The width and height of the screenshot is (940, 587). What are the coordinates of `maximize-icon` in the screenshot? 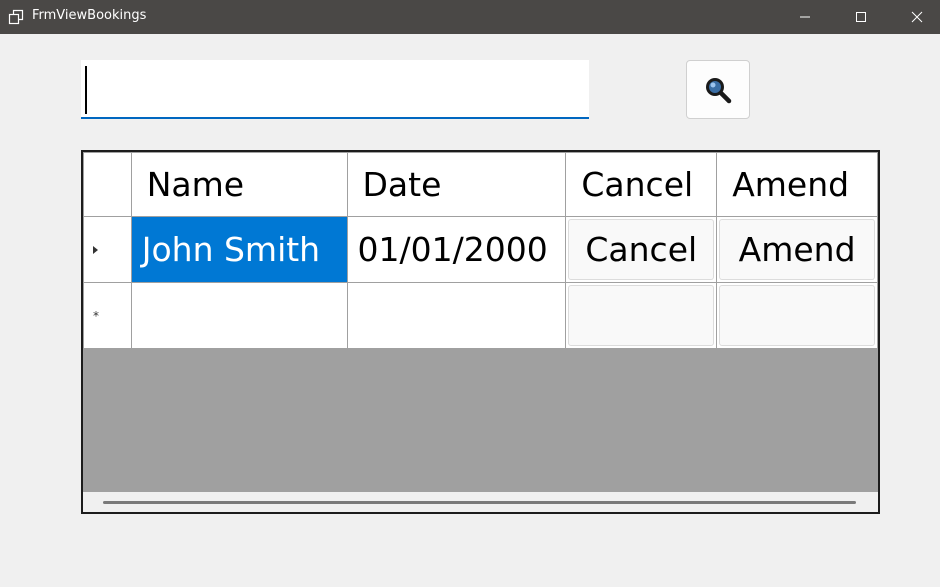 It's located at (861, 17).